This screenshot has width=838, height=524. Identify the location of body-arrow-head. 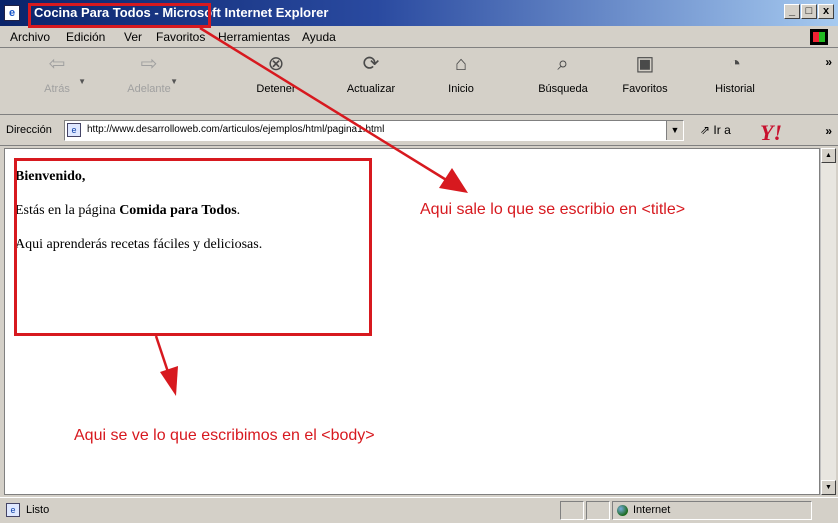
(169, 381).